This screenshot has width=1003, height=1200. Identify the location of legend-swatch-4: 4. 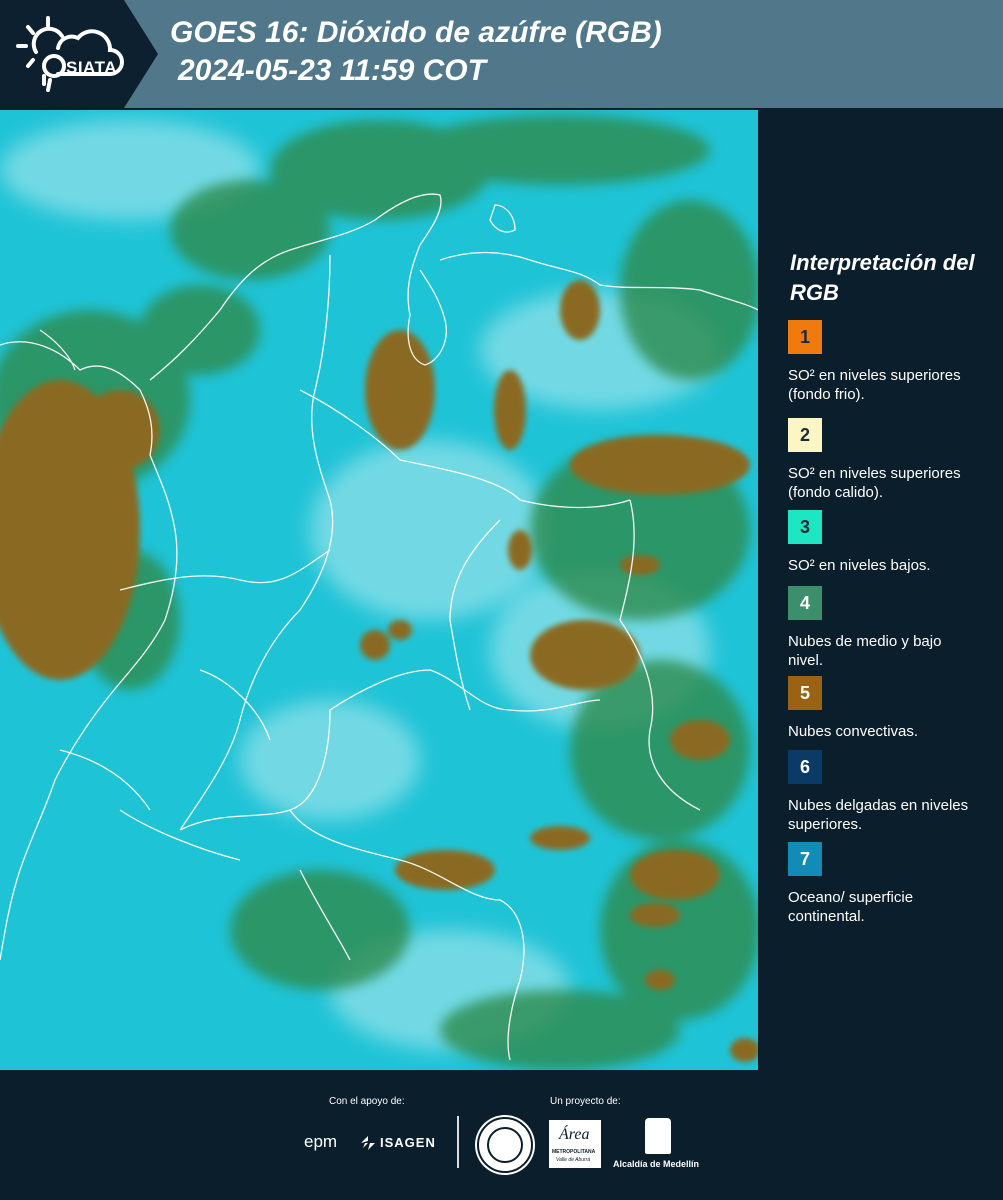
(805, 603).